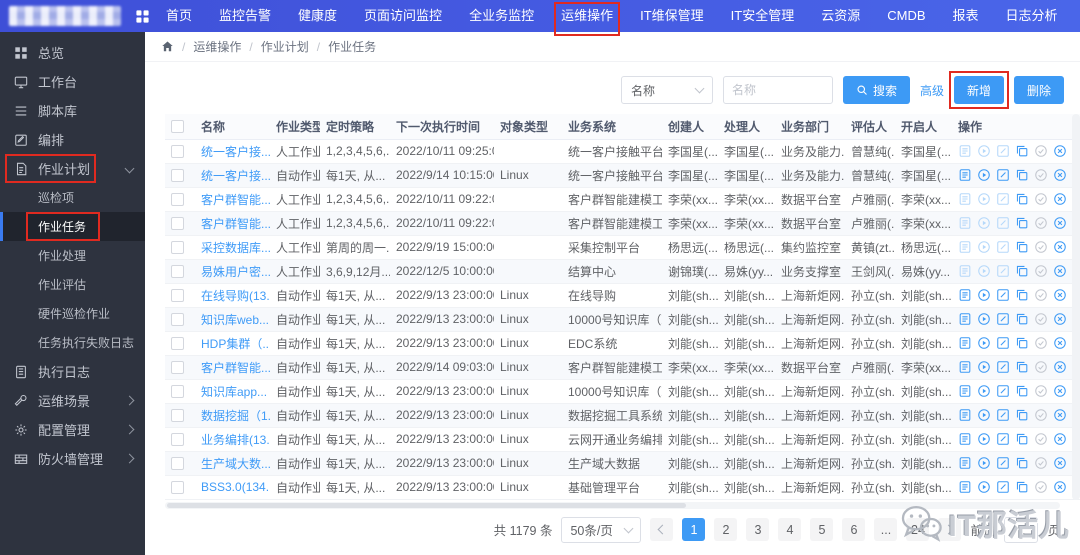 The image size is (1080, 555). I want to click on nav-item-日志分析: 日志分析, so click(1032, 16).